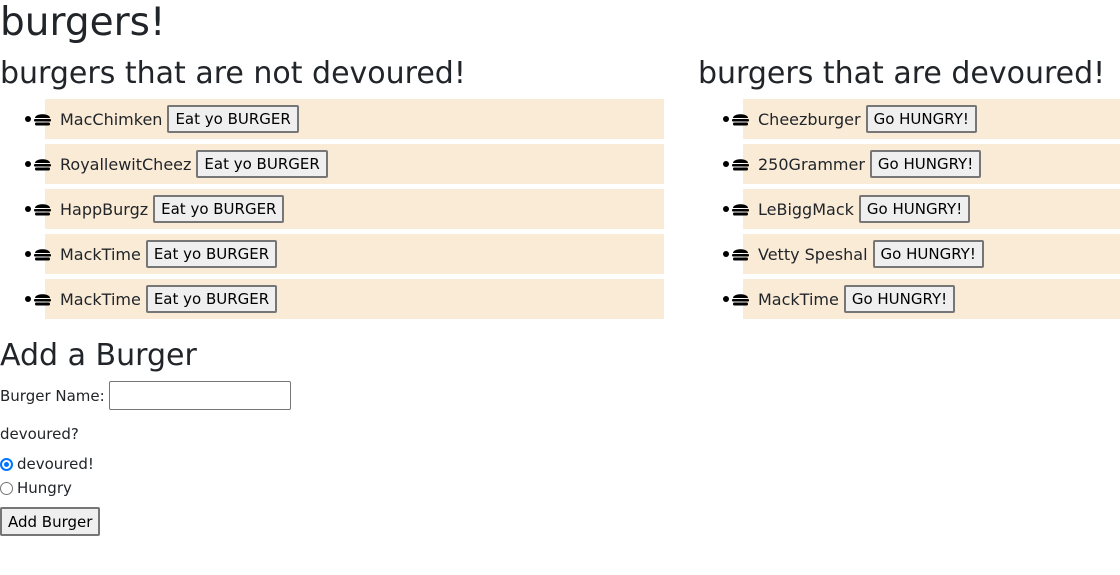 The width and height of the screenshot is (1120, 575). What do you see at coordinates (344, 209) in the screenshot?
I see `list-item: HappBurgz Eat yo BURGER` at bounding box center [344, 209].